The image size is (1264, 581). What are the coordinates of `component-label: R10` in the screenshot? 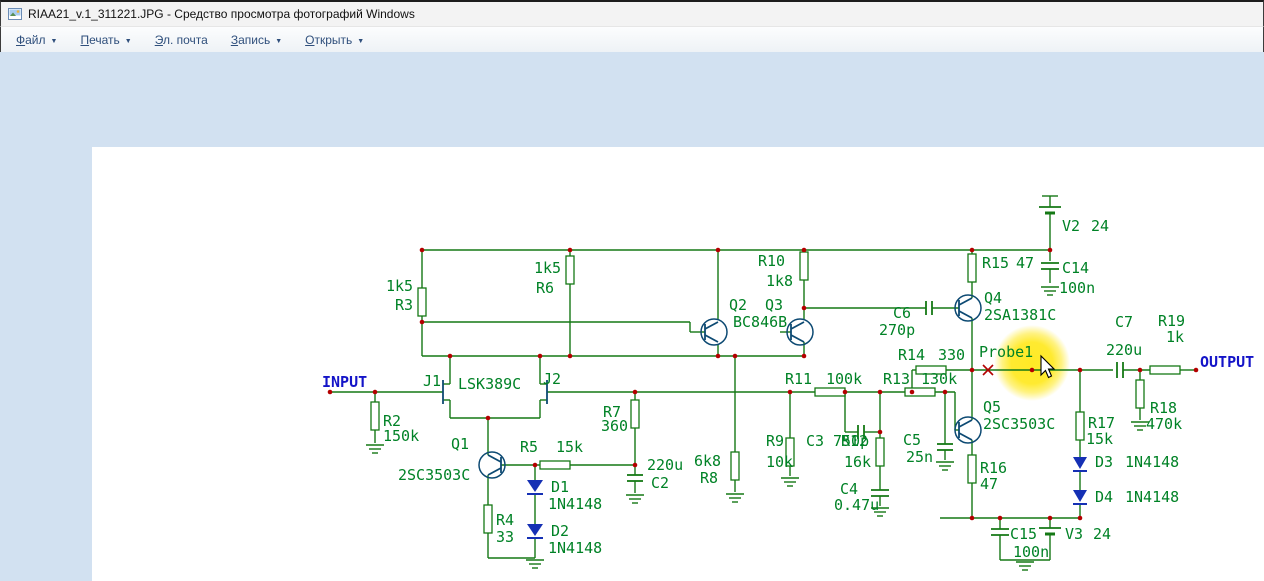 It's located at (771, 261).